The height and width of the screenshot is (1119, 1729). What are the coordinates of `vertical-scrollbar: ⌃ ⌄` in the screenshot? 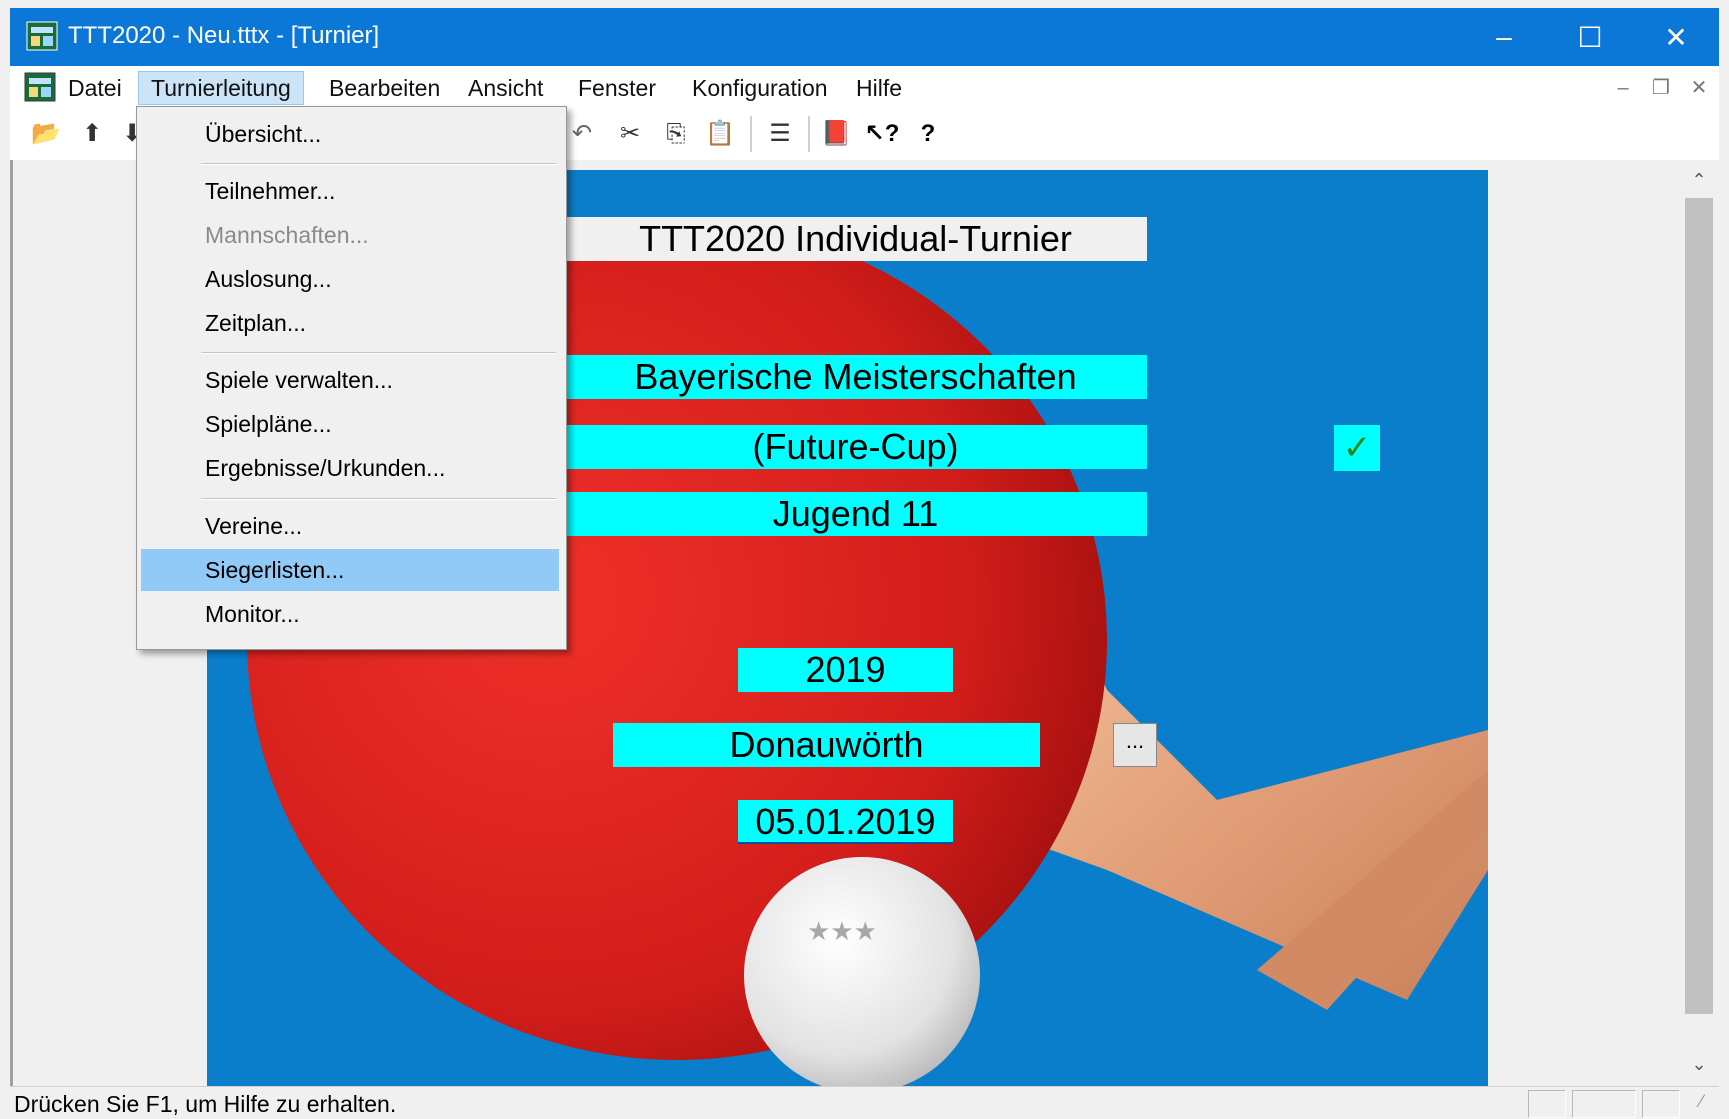 It's located at (1699, 624).